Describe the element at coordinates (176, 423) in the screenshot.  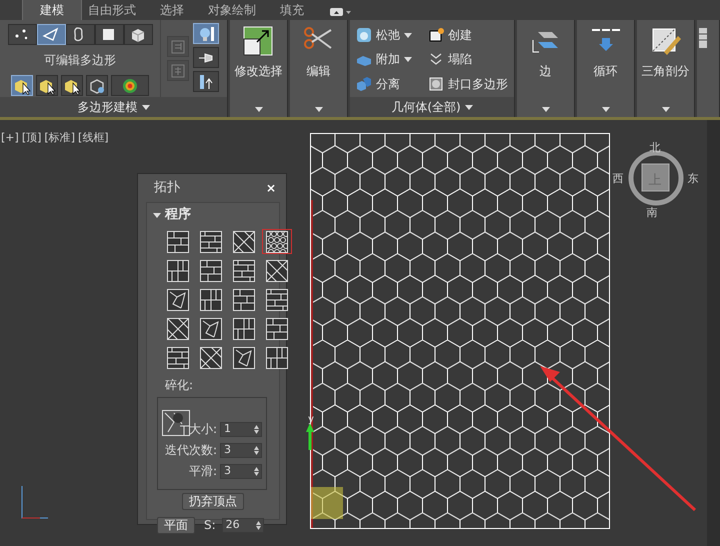
I see `subdivide-icon` at that location.